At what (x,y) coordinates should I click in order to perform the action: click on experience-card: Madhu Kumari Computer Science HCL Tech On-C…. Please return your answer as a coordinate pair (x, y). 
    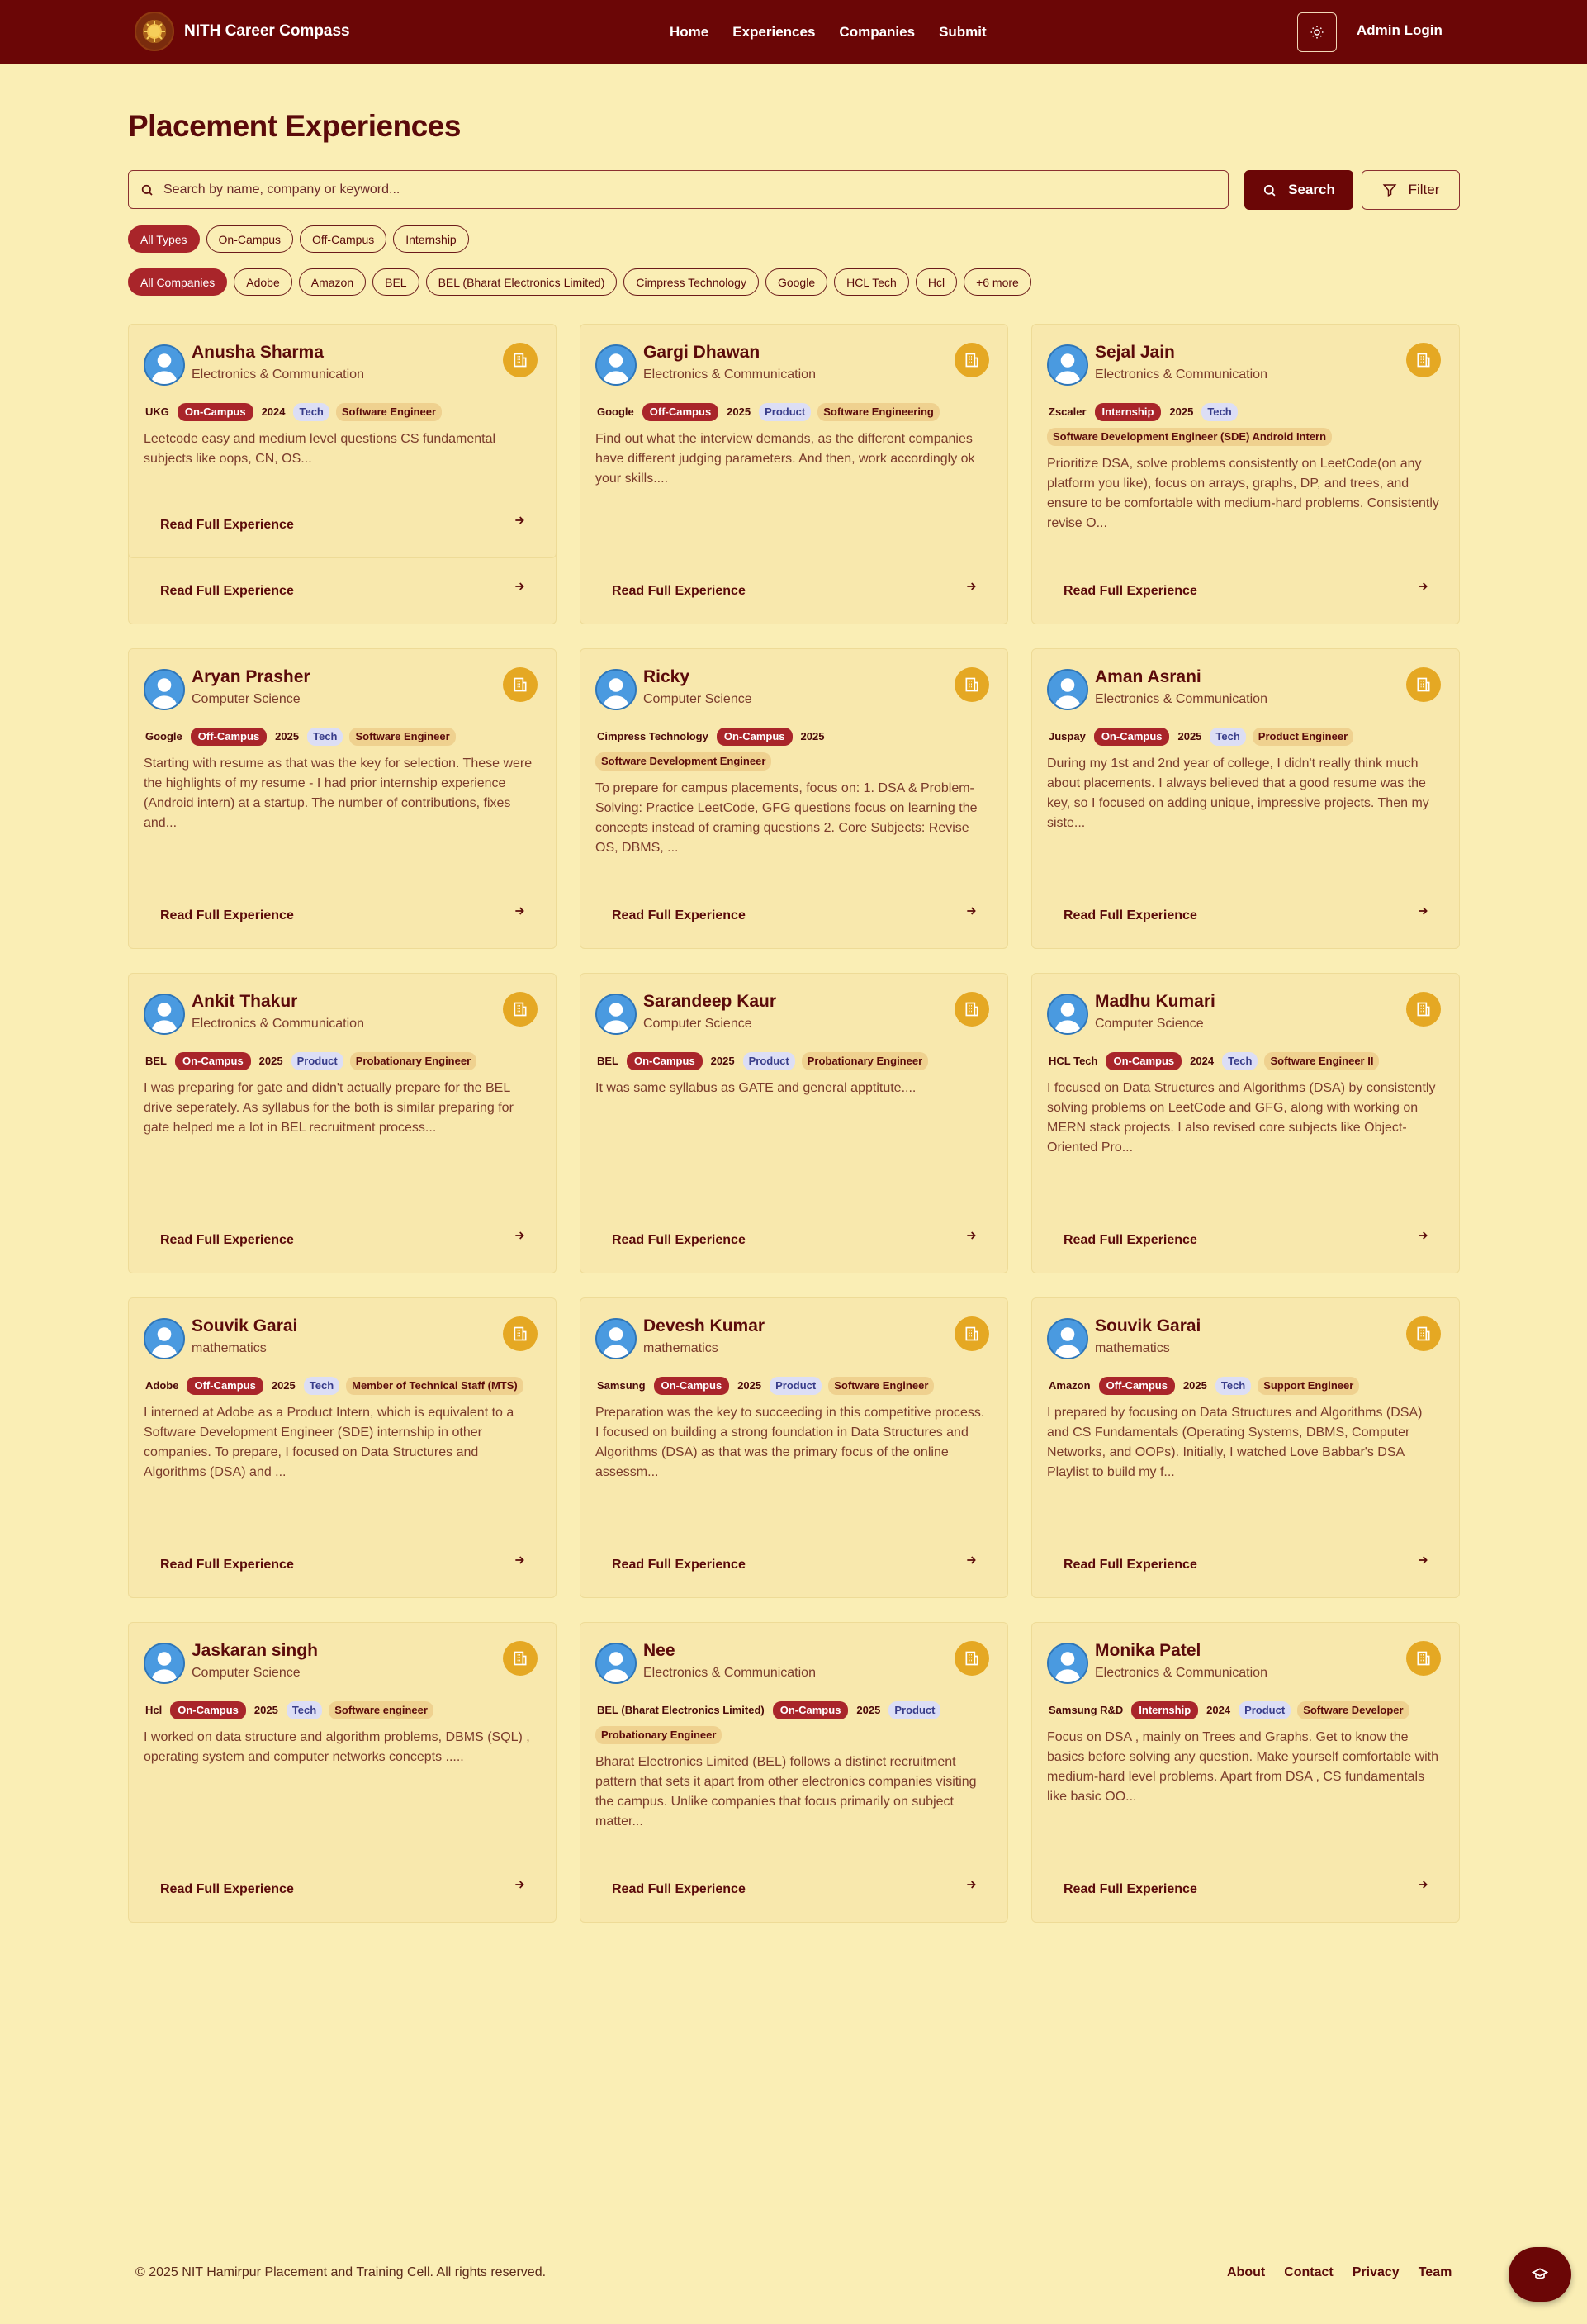
    Looking at the image, I should click on (1245, 1123).